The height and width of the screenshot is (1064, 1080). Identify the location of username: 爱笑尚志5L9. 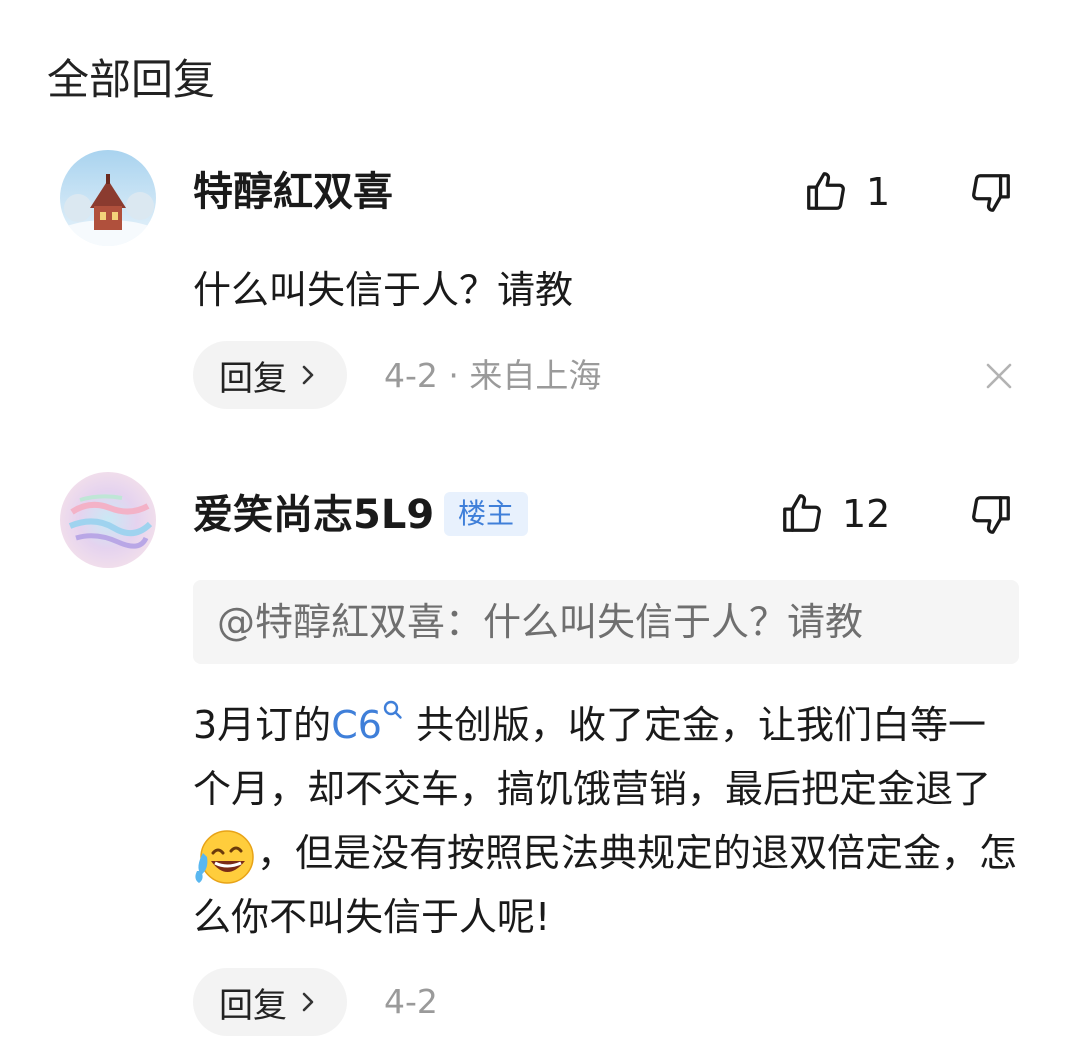
(313, 515).